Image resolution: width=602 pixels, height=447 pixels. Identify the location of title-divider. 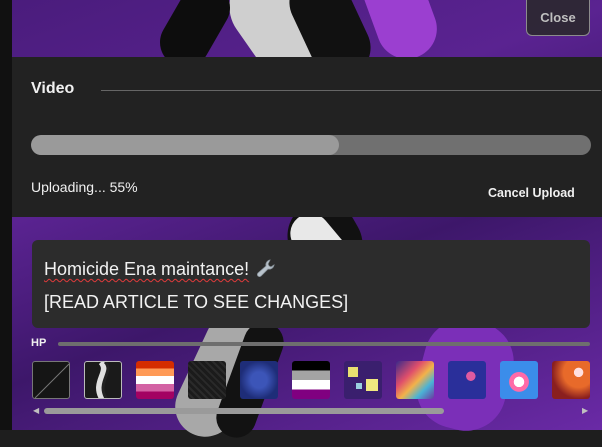
(351, 90).